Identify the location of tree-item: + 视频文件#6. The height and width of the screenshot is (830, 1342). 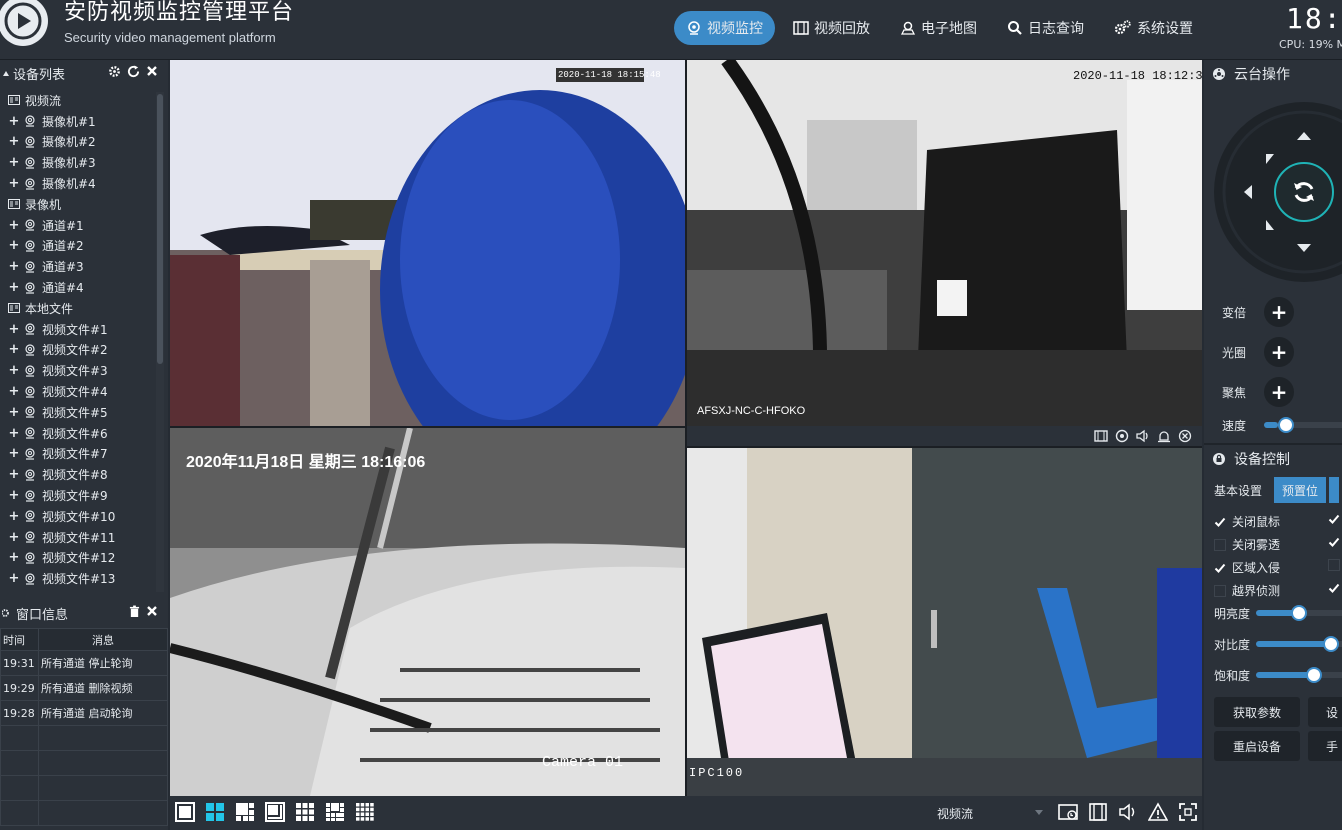
(78, 433).